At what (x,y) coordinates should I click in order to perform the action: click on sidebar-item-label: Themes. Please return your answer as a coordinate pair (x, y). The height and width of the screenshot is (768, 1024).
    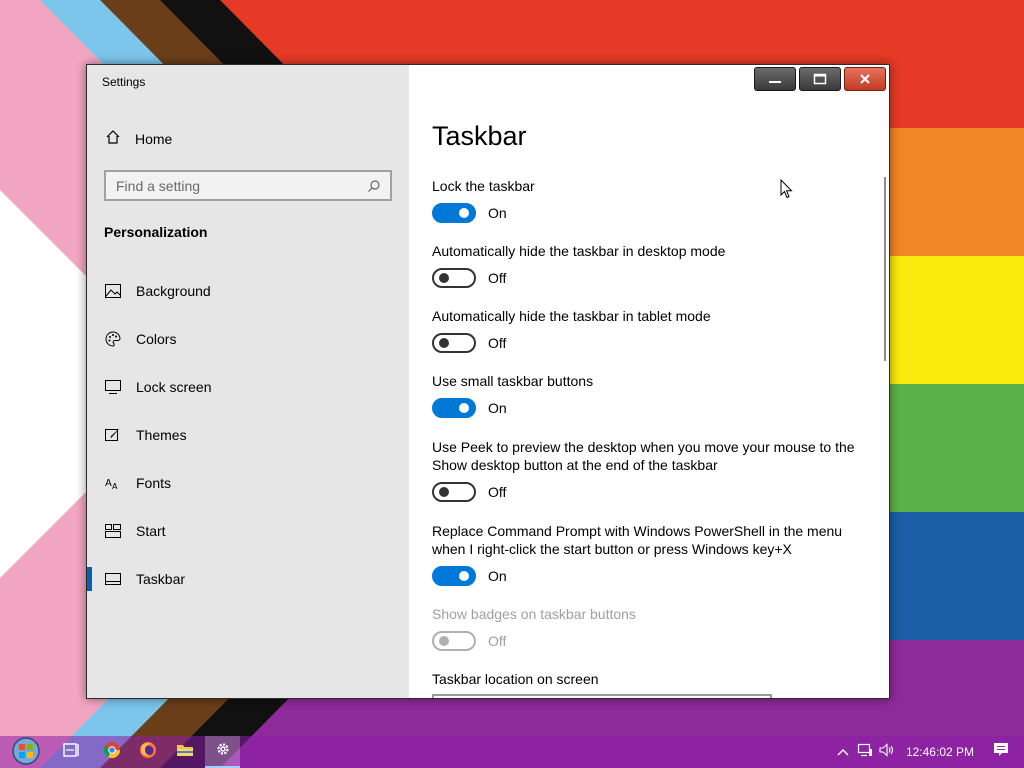
    Looking at the image, I should click on (161, 435).